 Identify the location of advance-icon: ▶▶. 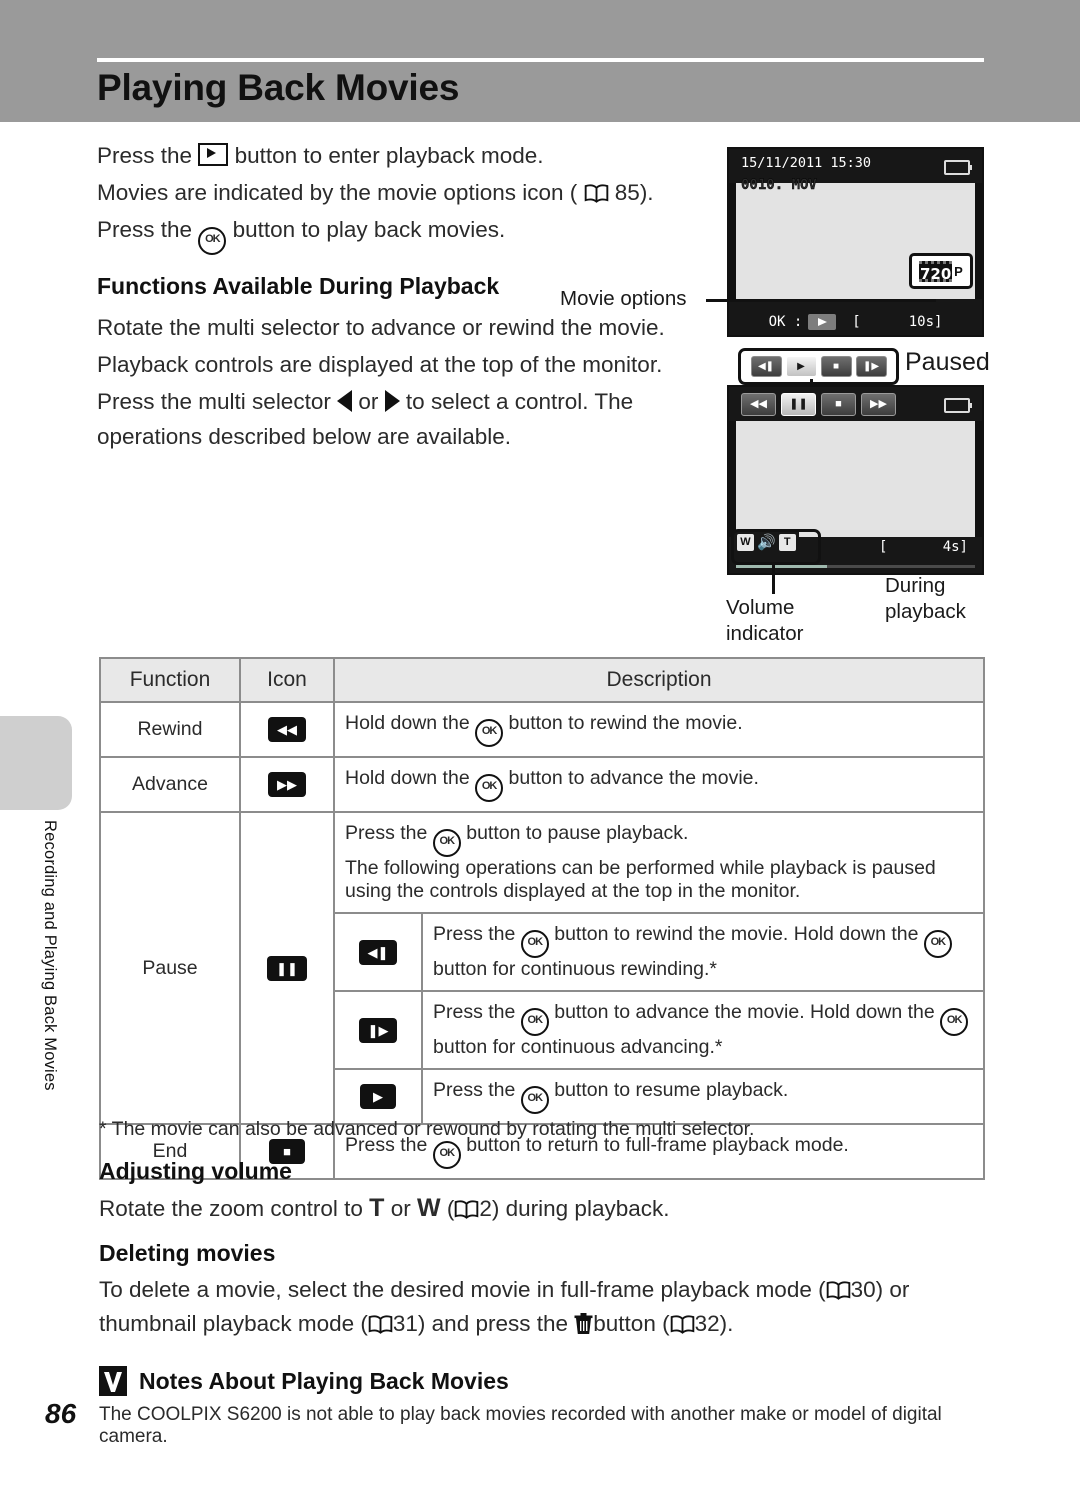
(287, 784).